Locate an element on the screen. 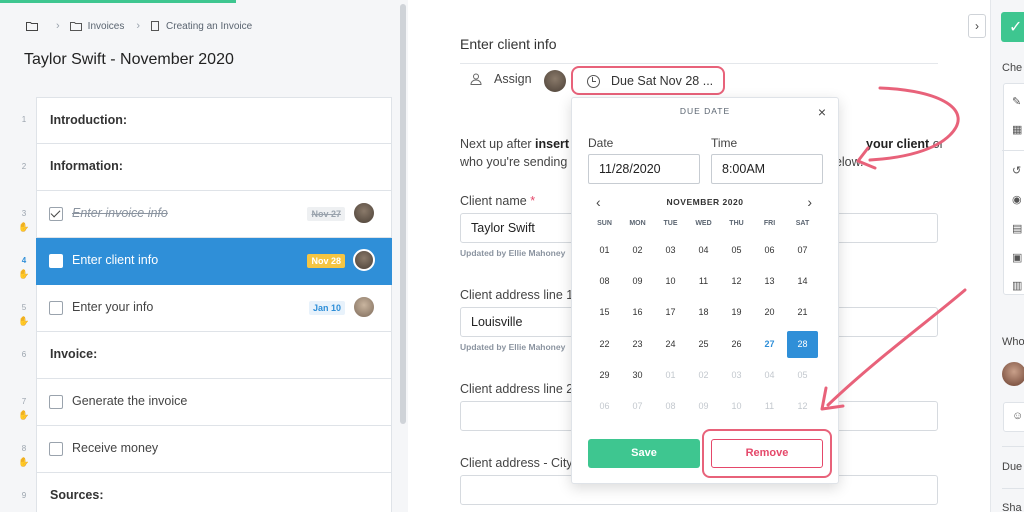 The image size is (1024, 512). date-label: Date is located at coordinates (601, 143).